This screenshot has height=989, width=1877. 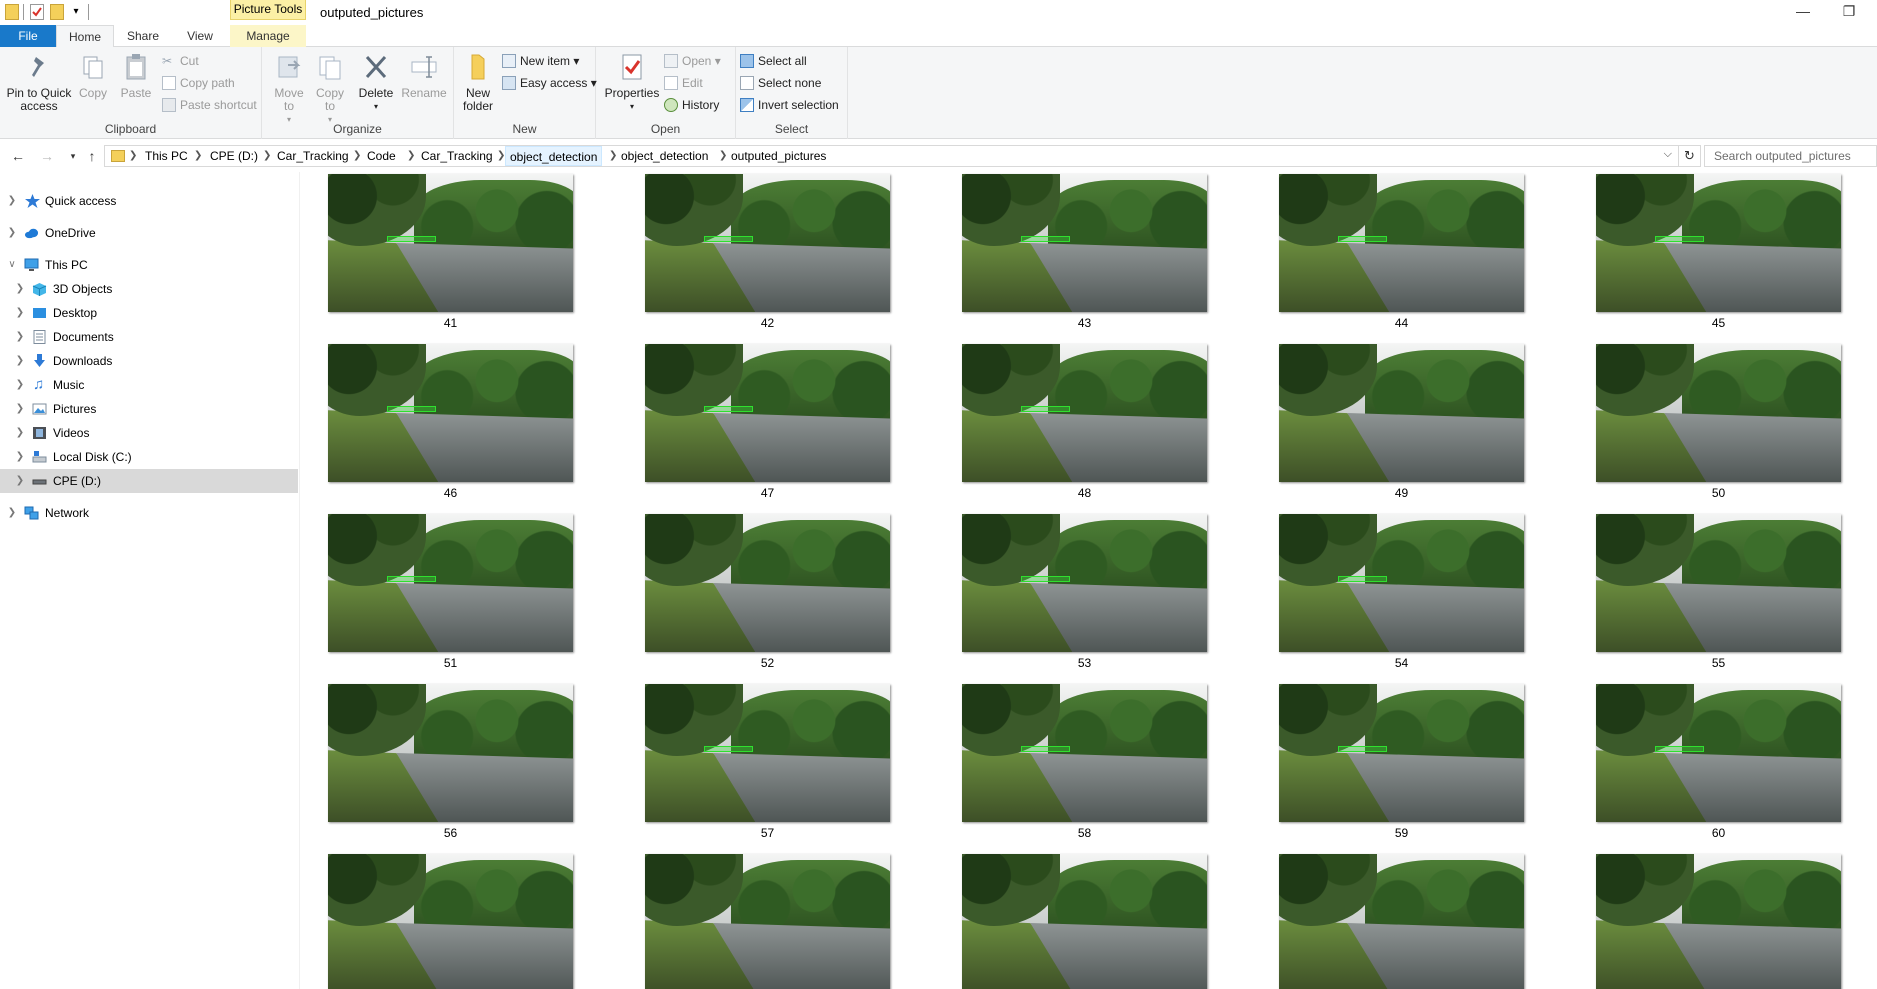 I want to click on select-all-button: Select all, so click(x=773, y=61).